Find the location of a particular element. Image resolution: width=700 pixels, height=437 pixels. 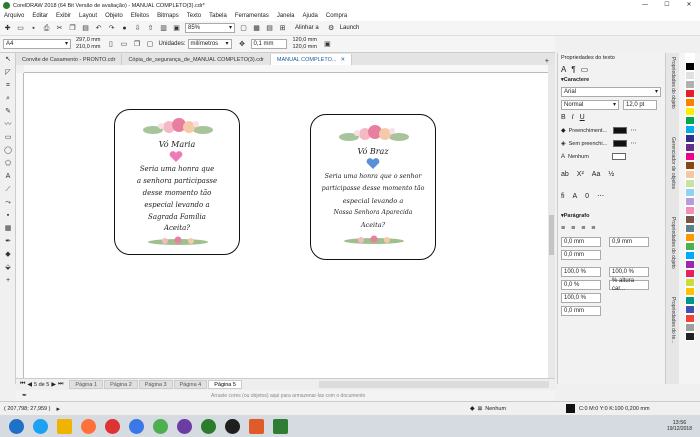

frame-tab-icon: ▭ is located at coordinates (585, 69).